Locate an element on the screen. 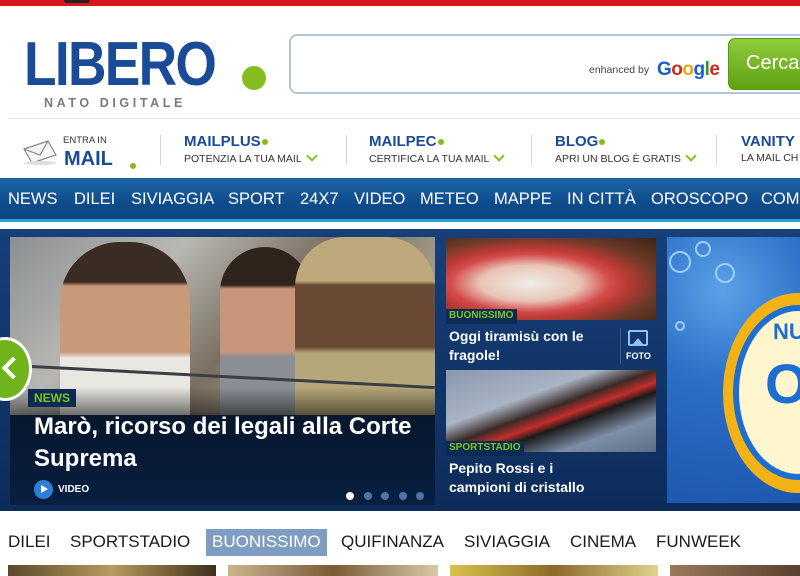 This screenshot has width=800, height=576. search-box: enhanced by Google is located at coordinates (544, 64).